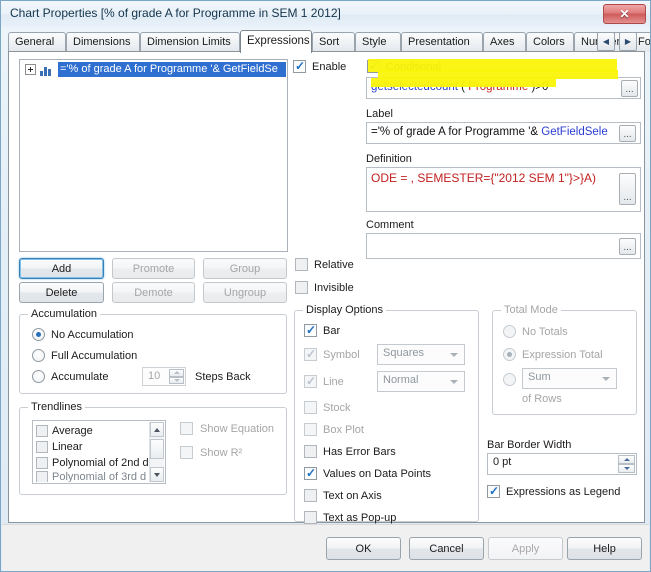 The height and width of the screenshot is (572, 651). I want to click on text-on-axis-checkbox, so click(310, 495).